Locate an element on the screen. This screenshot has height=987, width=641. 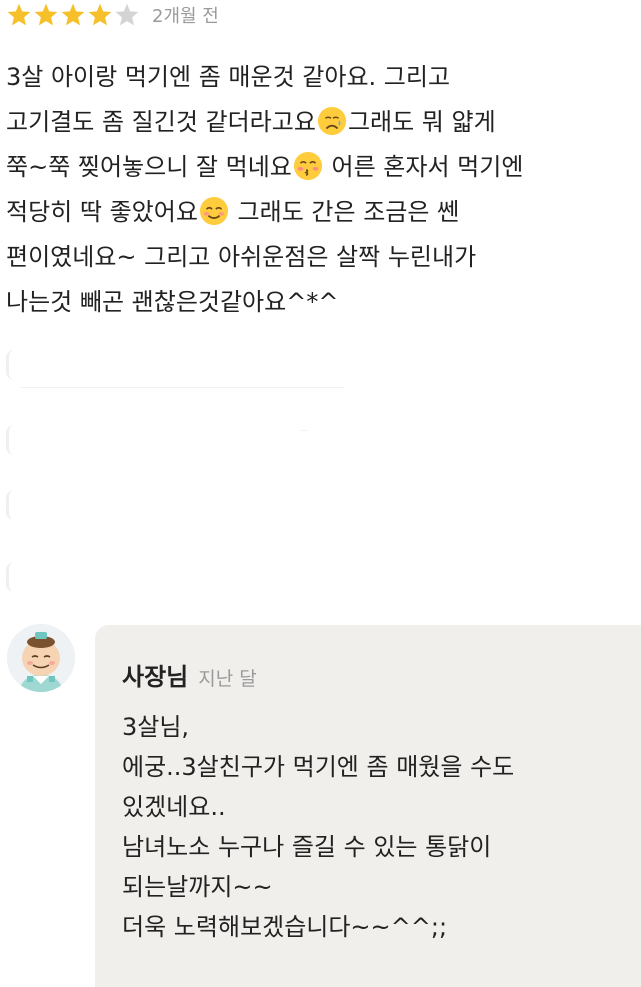
review-line-4: 적당히 딱 좋았어요 그래도 간은 조금은 쎈 is located at coordinates (321, 212).